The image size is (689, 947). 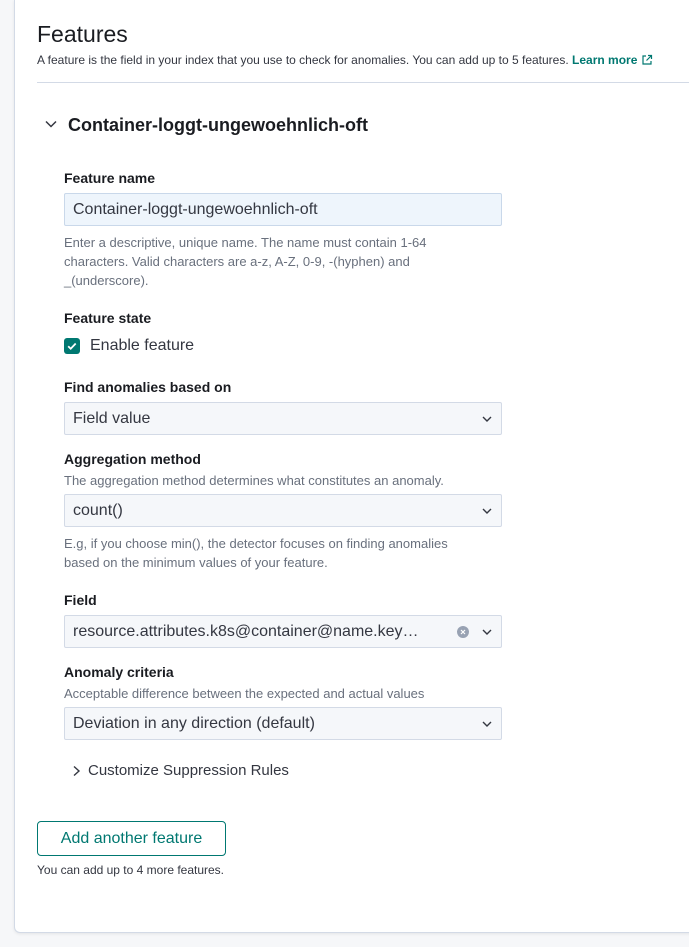 What do you see at coordinates (110, 178) in the screenshot?
I see `feature-name-label: Feature name` at bounding box center [110, 178].